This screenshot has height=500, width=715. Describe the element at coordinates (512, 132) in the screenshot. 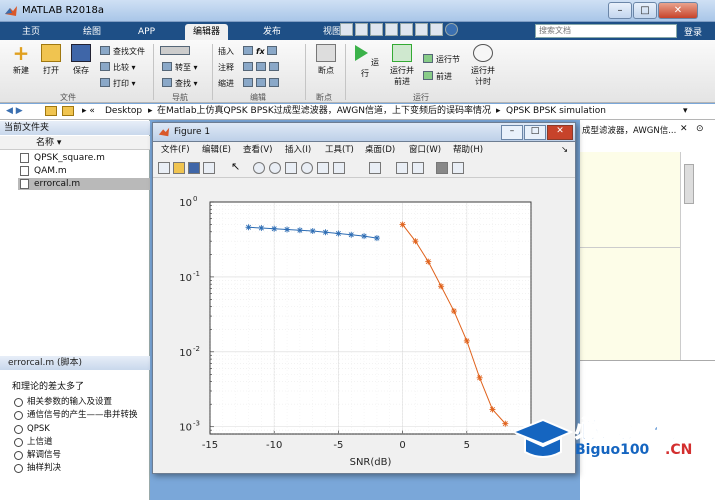

I see `figure-minimize-button: –` at that location.